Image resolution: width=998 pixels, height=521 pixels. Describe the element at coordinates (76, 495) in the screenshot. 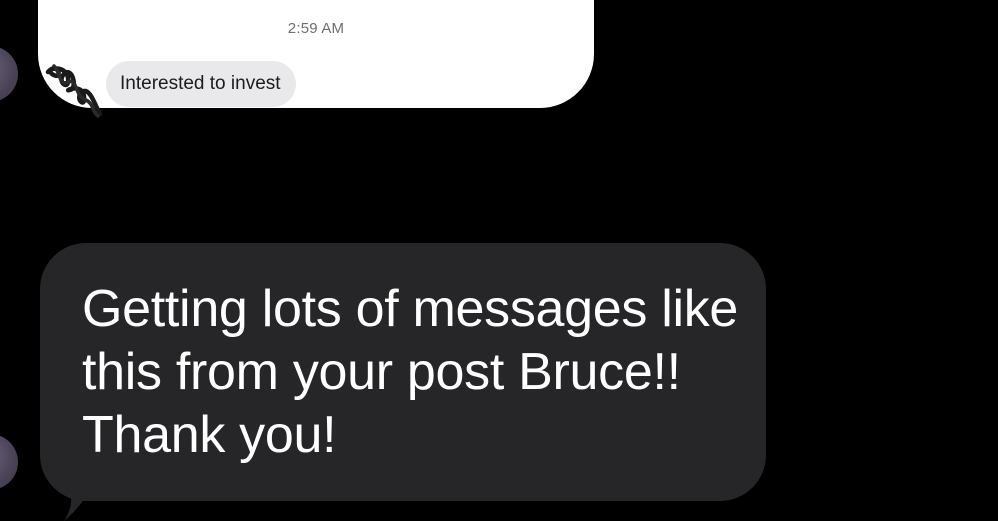

I see `message-bubble-tail` at that location.